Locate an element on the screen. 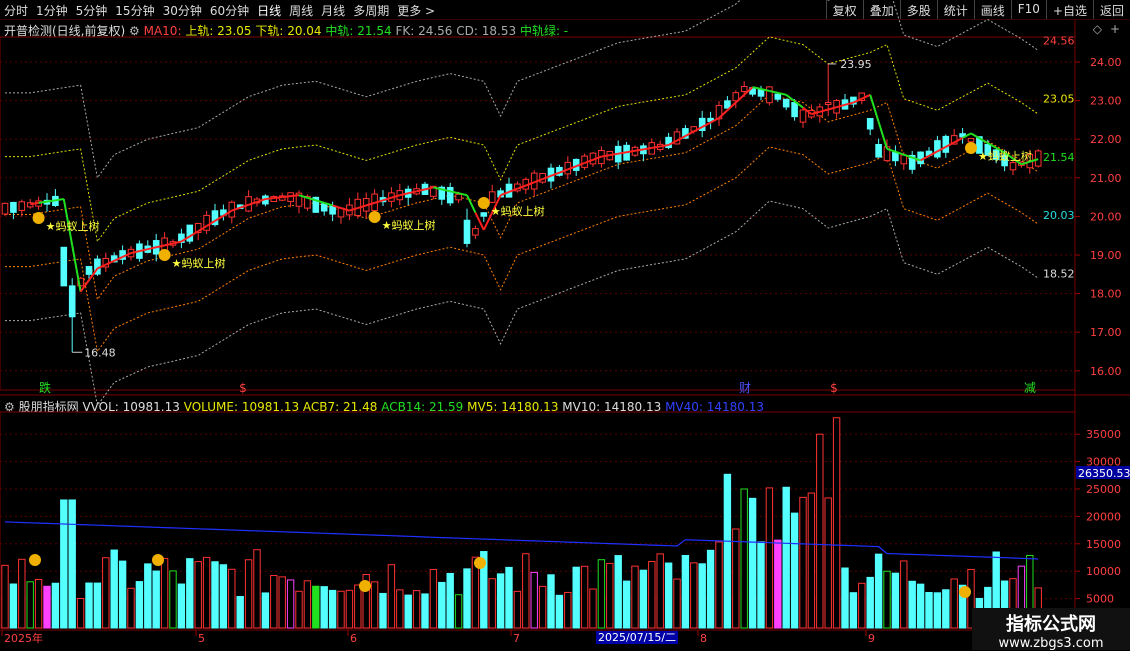 The height and width of the screenshot is (651, 1130). toolbar-button: F10 is located at coordinates (1028, 9).